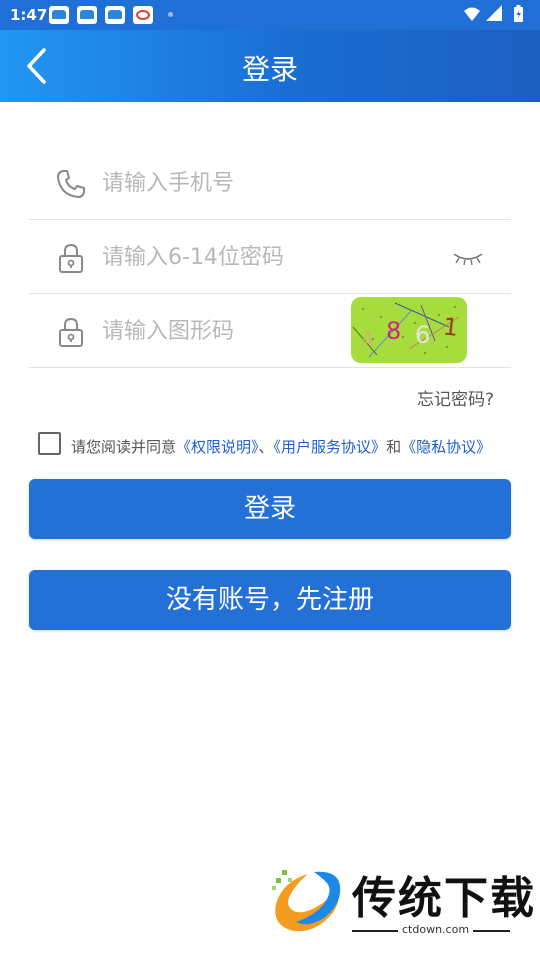 This screenshot has width=540, height=960. I want to click on captcha-field-row: 4 8 6 1, so click(270, 331).